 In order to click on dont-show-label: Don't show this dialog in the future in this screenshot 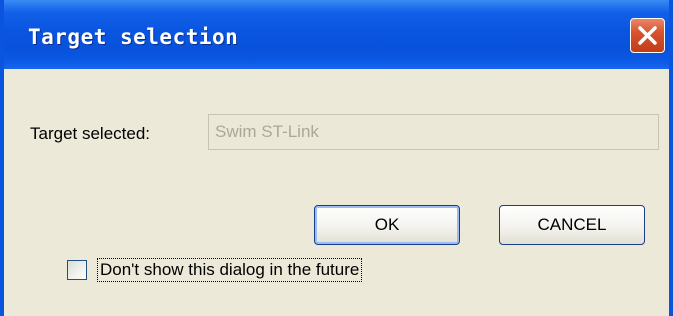, I will do `click(230, 270)`.